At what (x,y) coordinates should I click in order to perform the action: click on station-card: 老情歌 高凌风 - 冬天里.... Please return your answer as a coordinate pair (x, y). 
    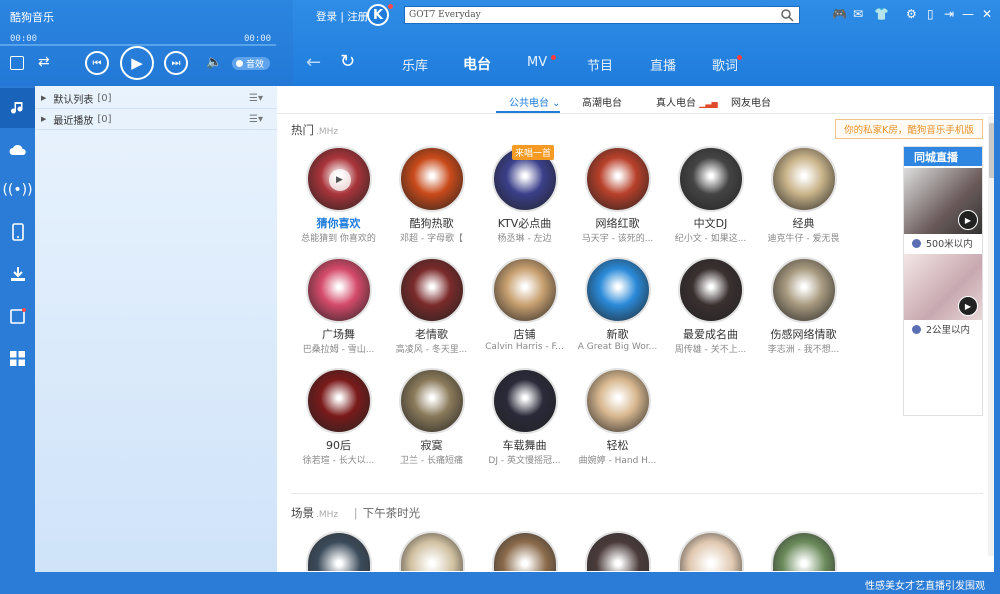
    Looking at the image, I should click on (431, 306).